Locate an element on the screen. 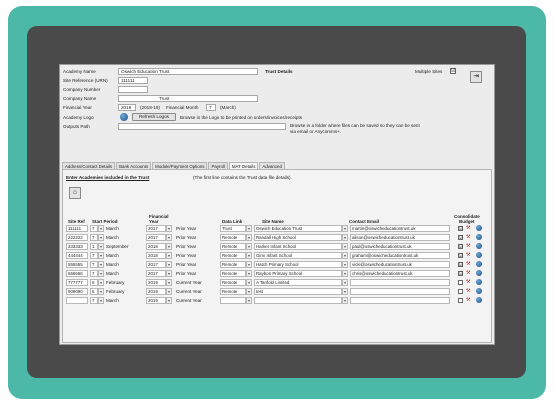  financial-month-field: 7 is located at coordinates (211, 107).